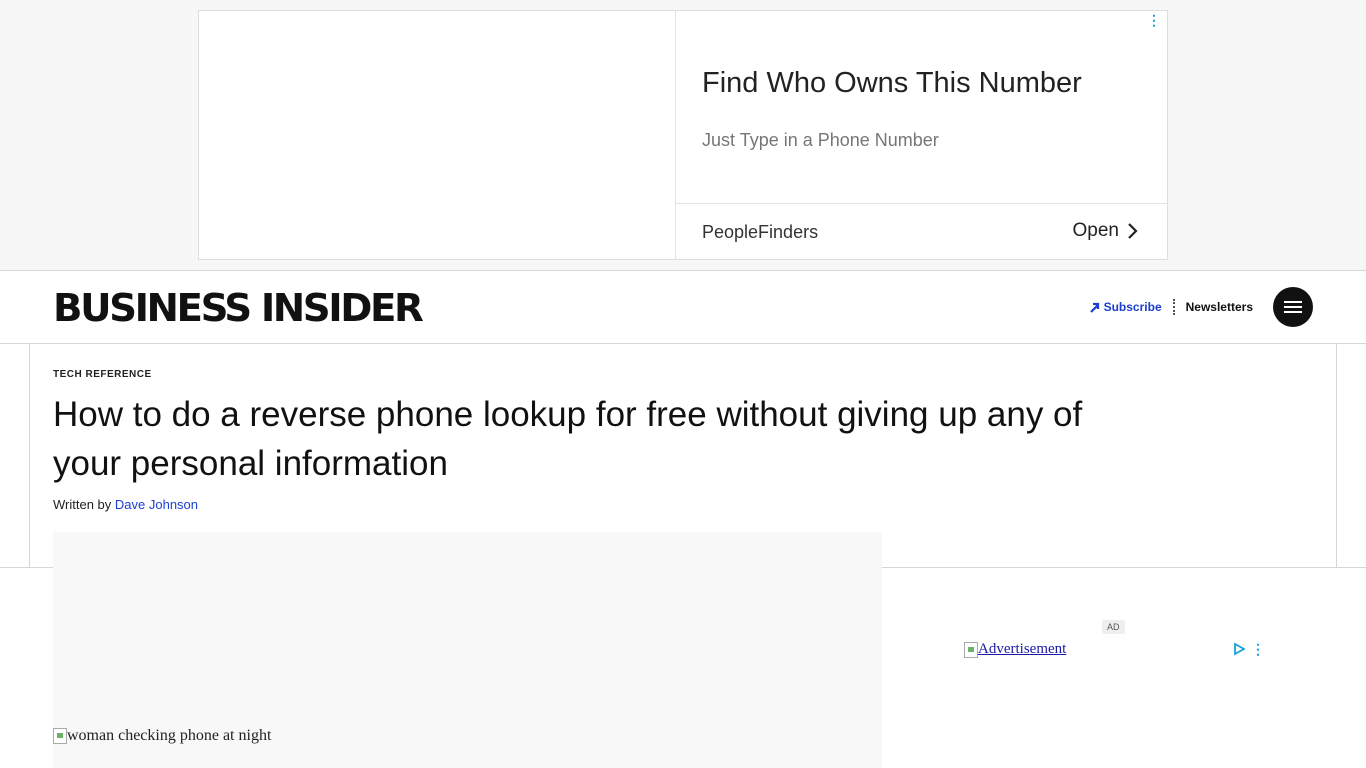 The width and height of the screenshot is (1366, 768). I want to click on header-nav: Subscribe Newsletters, so click(1201, 307).